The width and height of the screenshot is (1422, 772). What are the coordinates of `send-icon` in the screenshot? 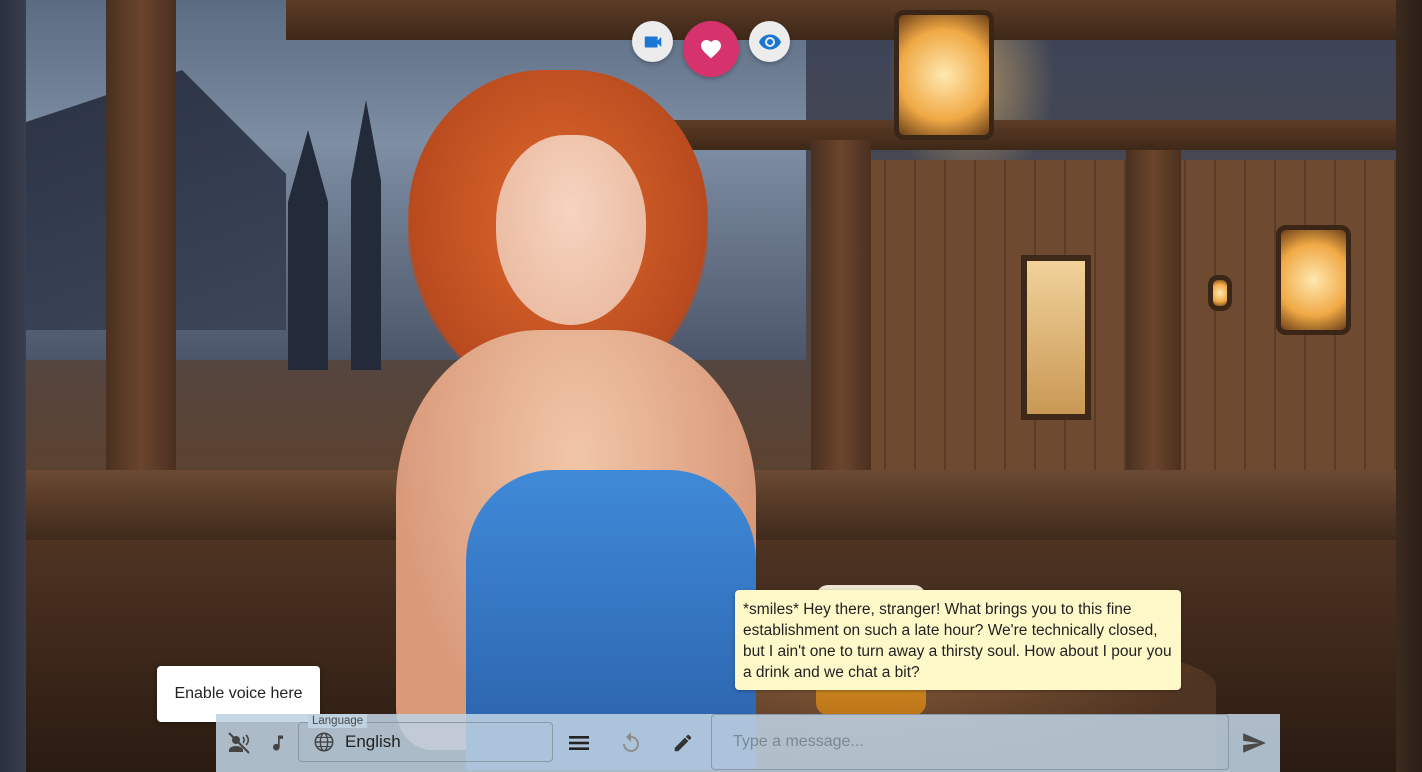 It's located at (1254, 743).